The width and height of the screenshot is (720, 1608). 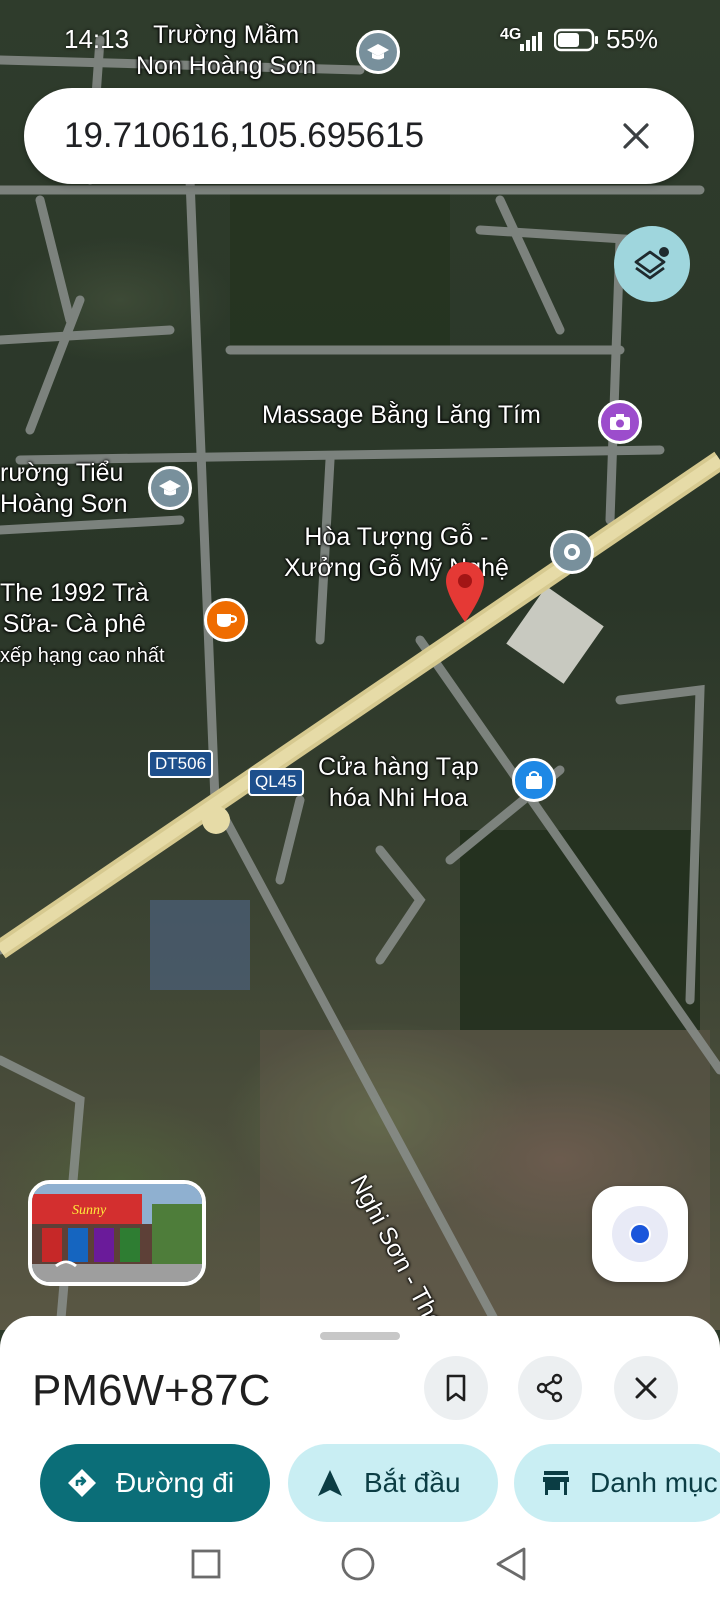 What do you see at coordinates (632, 39) in the screenshot?
I see `battery-level: 55%` at bounding box center [632, 39].